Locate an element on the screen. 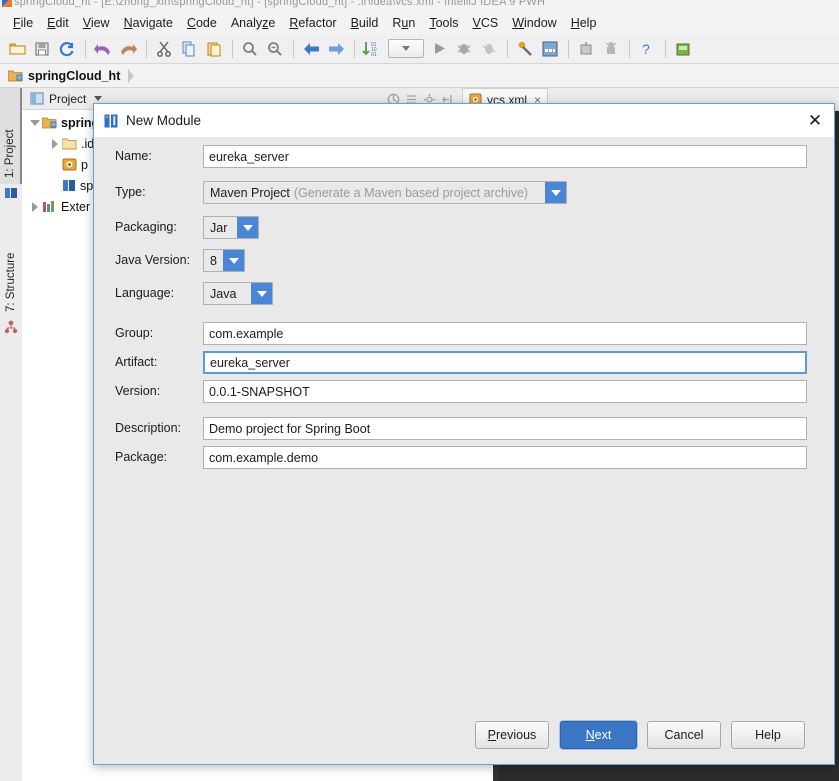 The width and height of the screenshot is (839, 781). java-version-combobox-value: 8 is located at coordinates (213, 260).